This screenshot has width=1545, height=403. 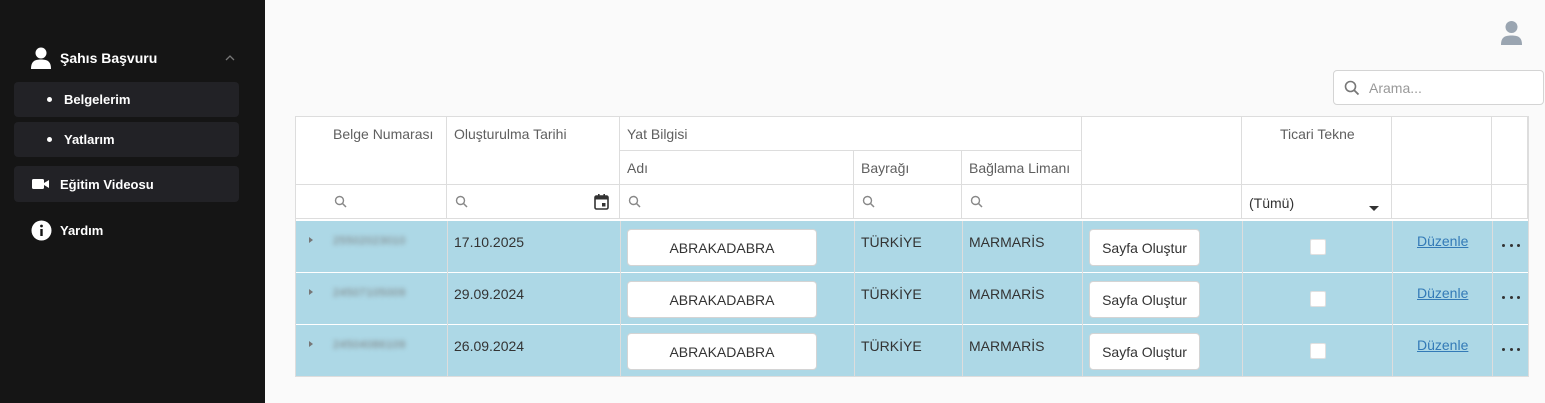 What do you see at coordinates (533, 202) in the screenshot?
I see `filter-olusturulma-tarihi` at bounding box center [533, 202].